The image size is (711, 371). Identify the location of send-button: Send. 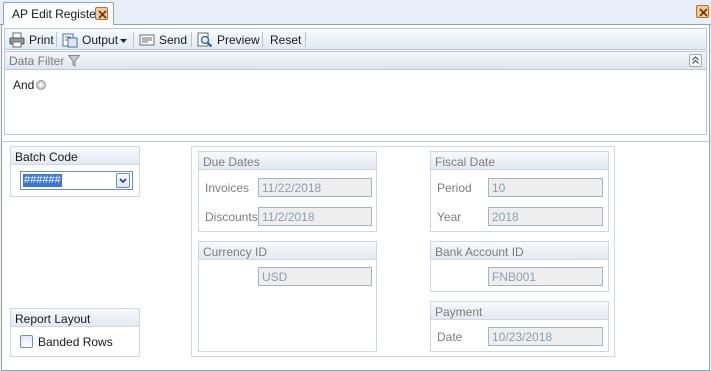
(163, 39).